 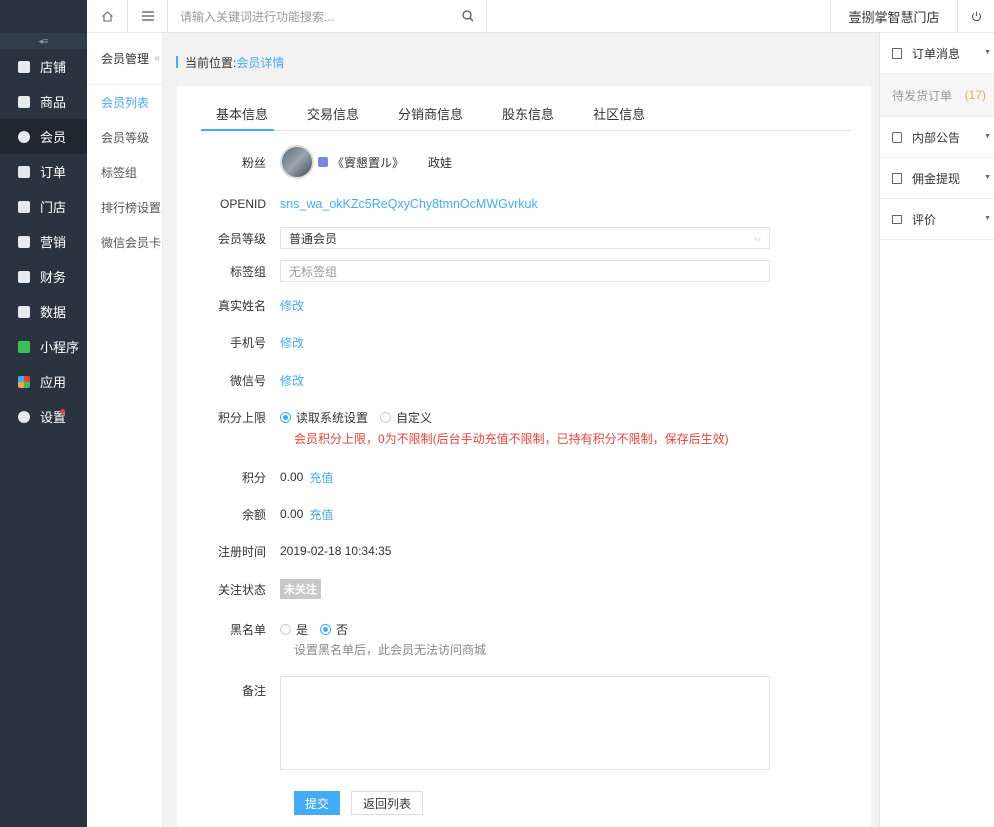 I want to click on tab-0: 基本信息, so click(x=238, y=116).